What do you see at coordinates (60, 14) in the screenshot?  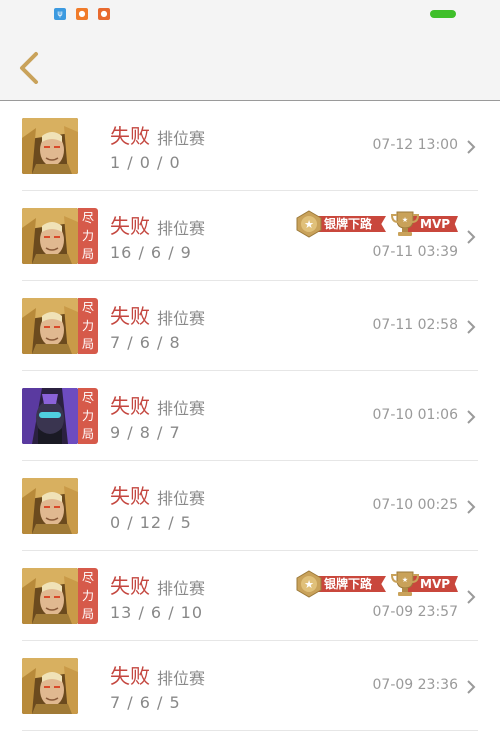 I see `usb-icon: ψ` at bounding box center [60, 14].